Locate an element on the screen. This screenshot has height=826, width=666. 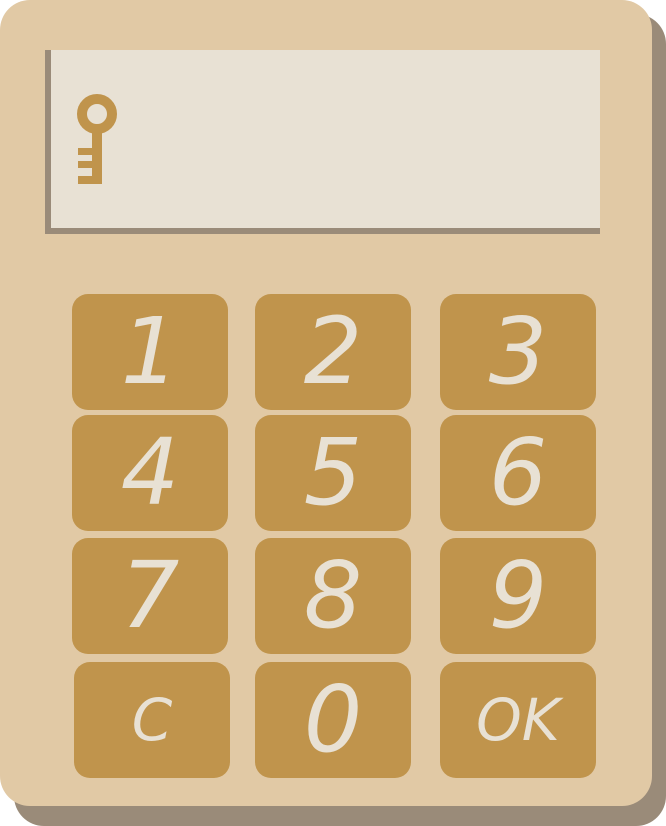
key-4-button: 4 is located at coordinates (150, 473).